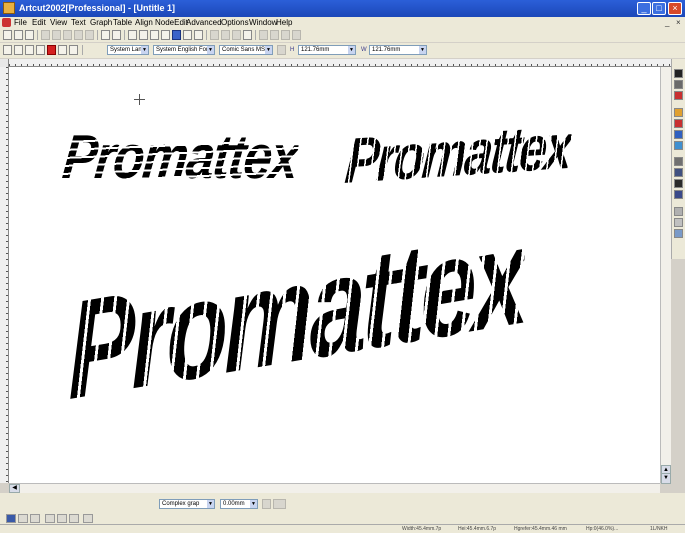  What do you see at coordinates (214, 35) in the screenshot?
I see `mirror-horizontal-icon` at bounding box center [214, 35].